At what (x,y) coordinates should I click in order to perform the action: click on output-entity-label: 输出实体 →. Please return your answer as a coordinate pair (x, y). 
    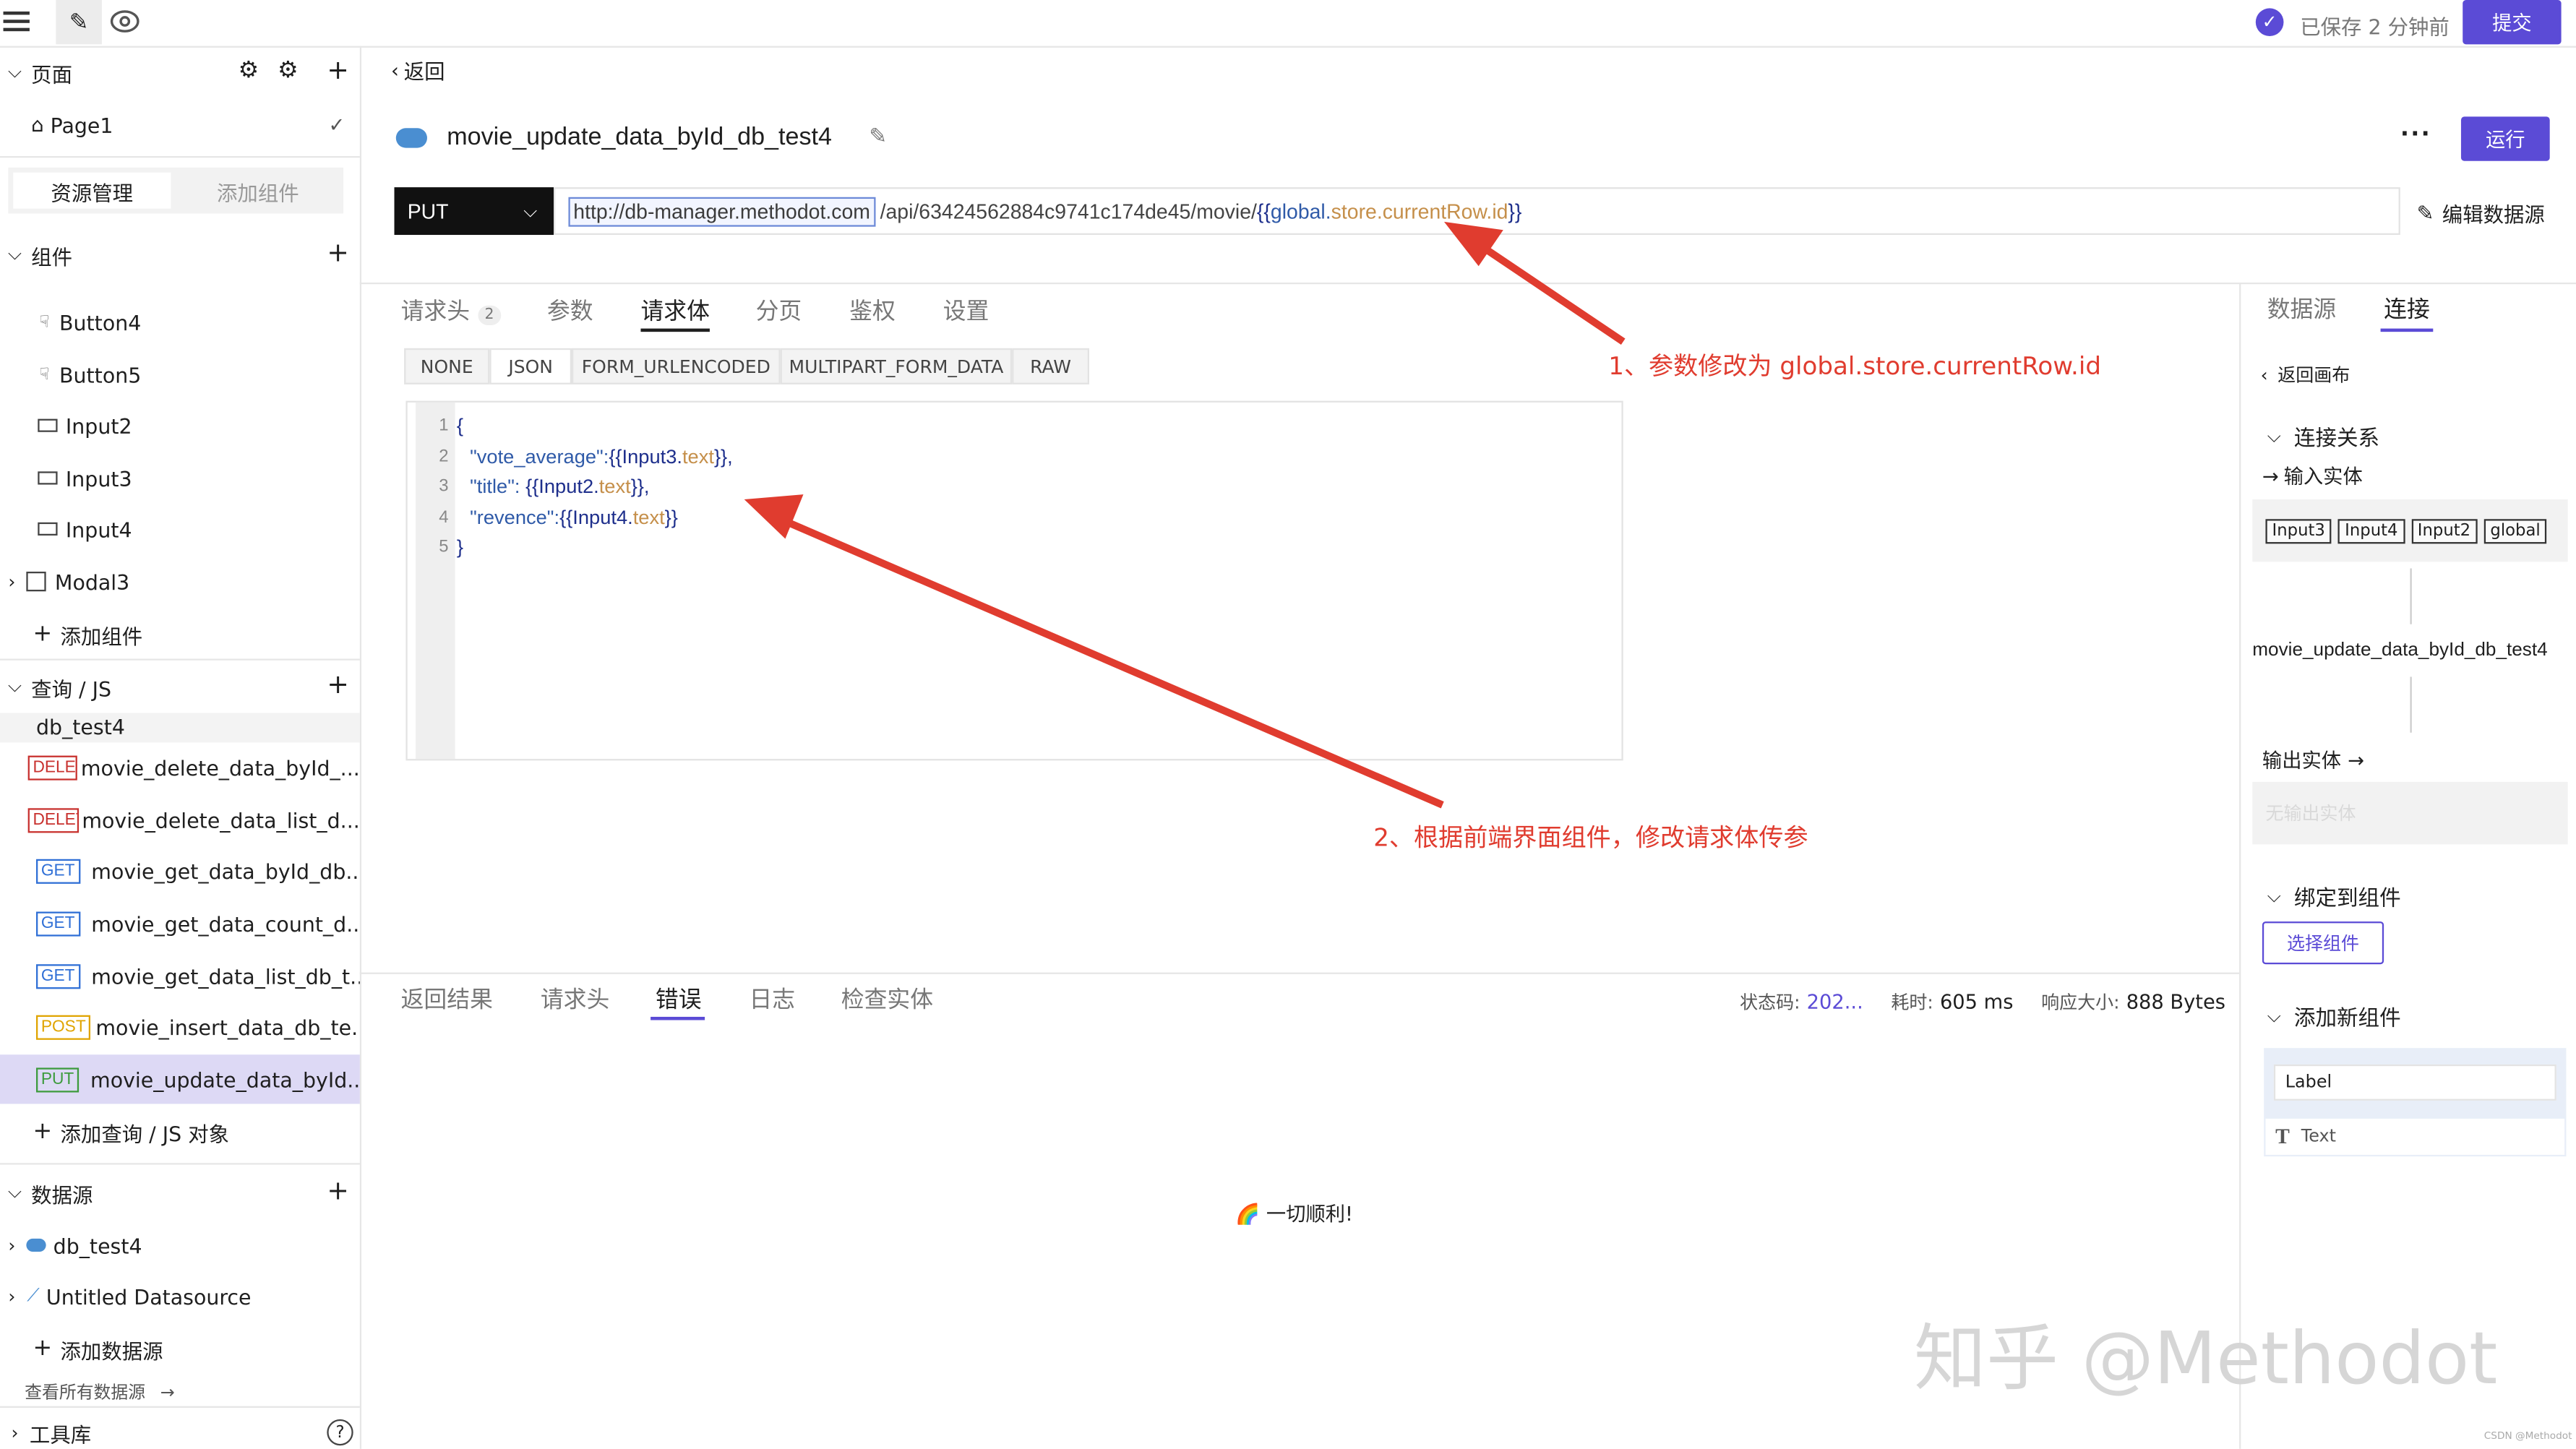
    Looking at the image, I should click on (2313, 760).